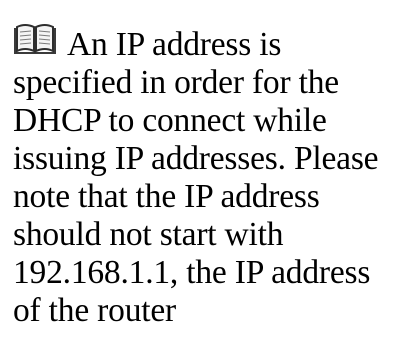  Describe the element at coordinates (35, 39) in the screenshot. I see `book-icon` at that location.